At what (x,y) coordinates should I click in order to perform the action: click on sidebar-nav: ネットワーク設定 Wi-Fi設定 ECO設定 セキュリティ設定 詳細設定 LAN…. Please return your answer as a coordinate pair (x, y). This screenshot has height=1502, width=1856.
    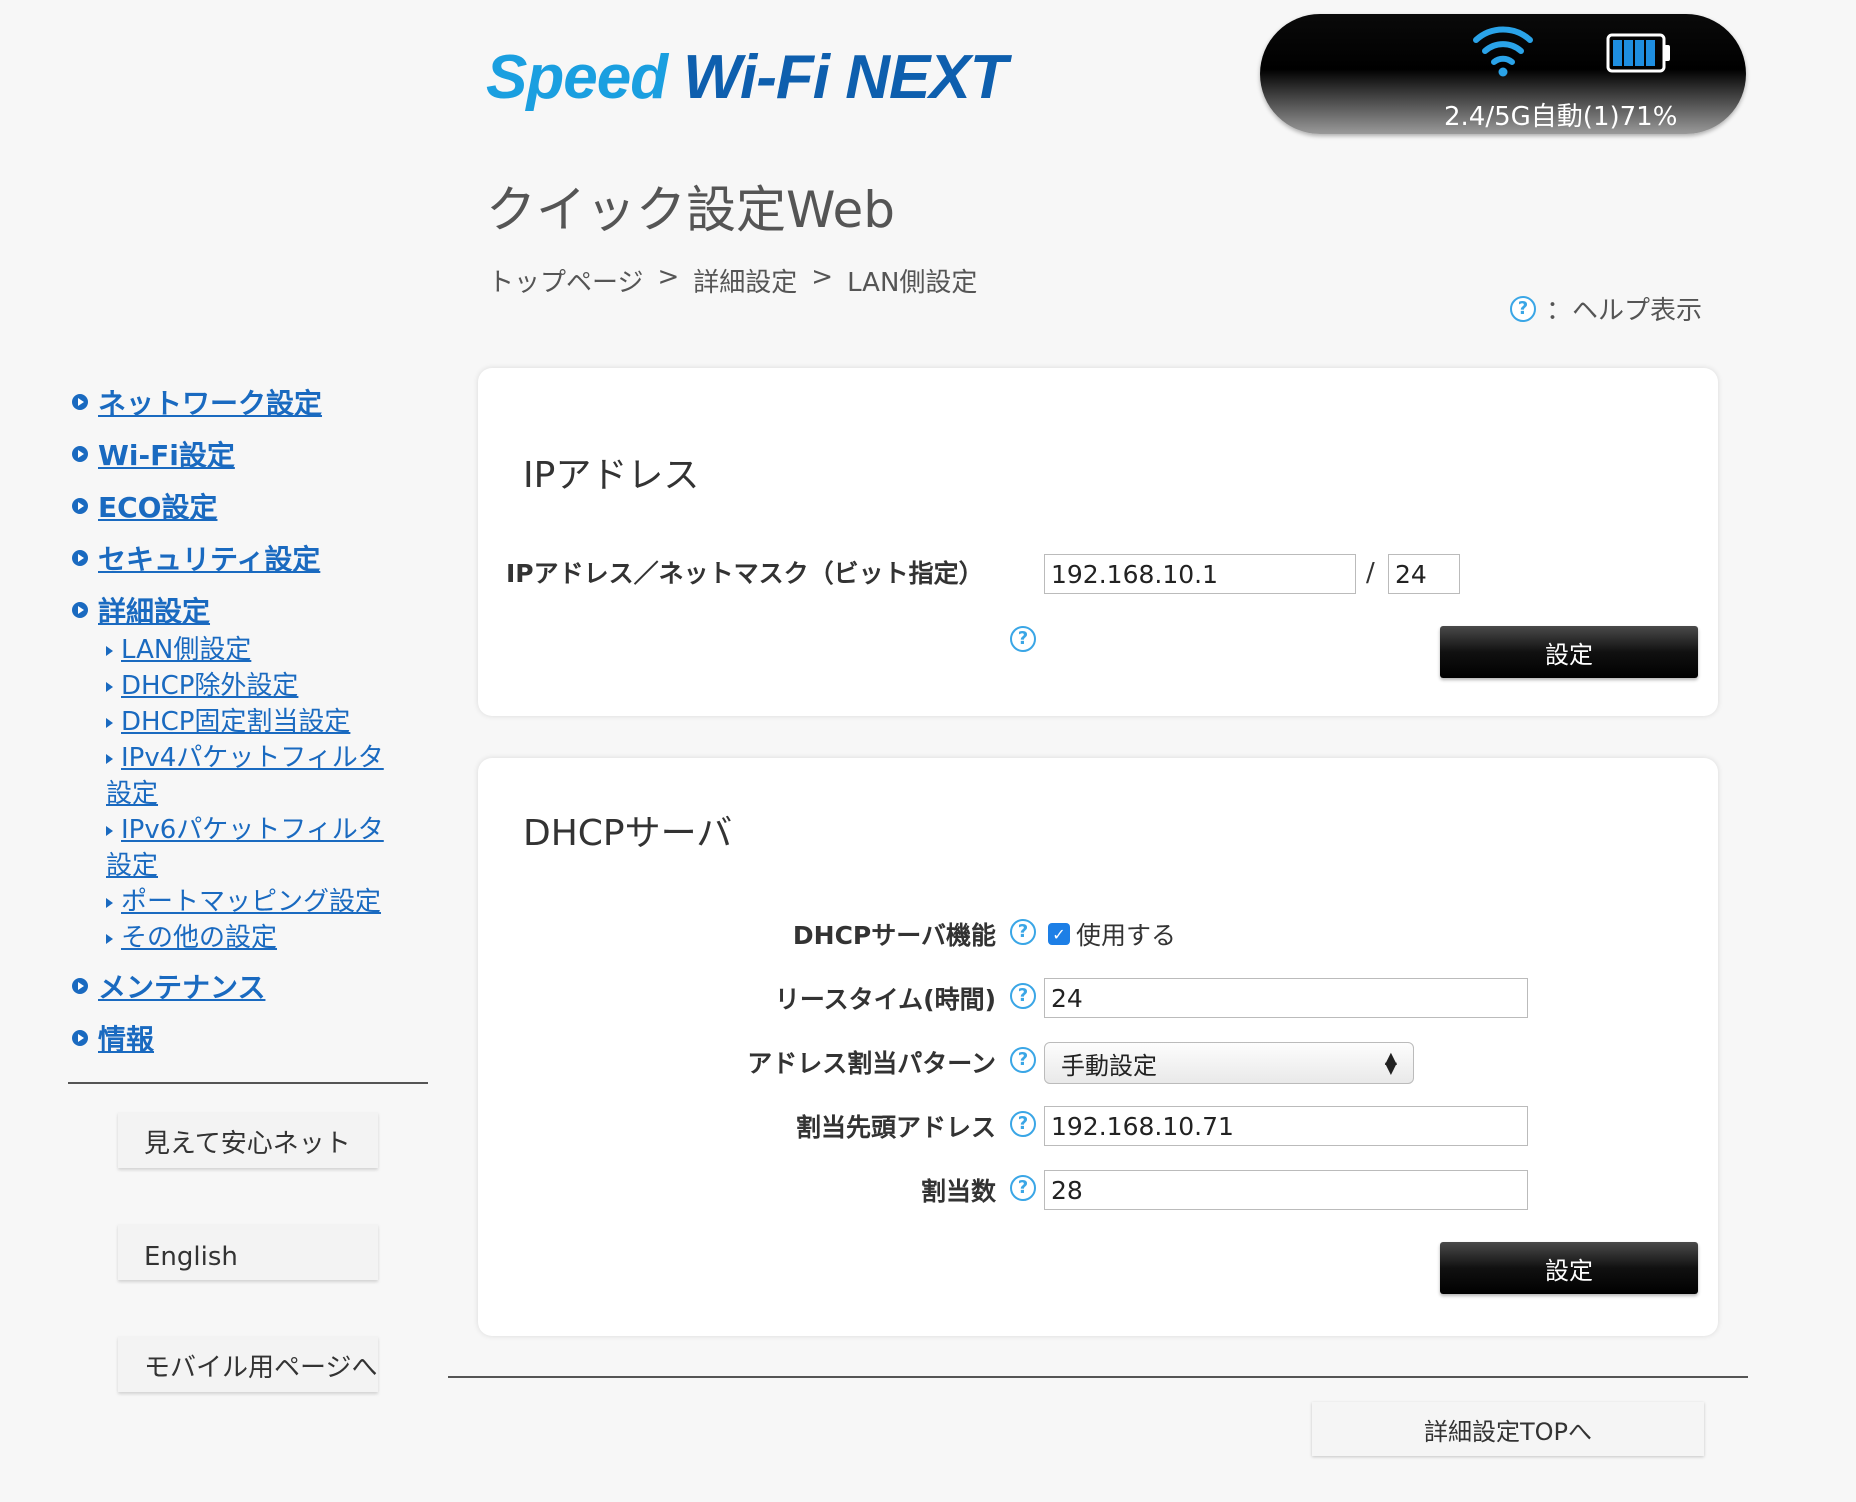
    Looking at the image, I should click on (252, 720).